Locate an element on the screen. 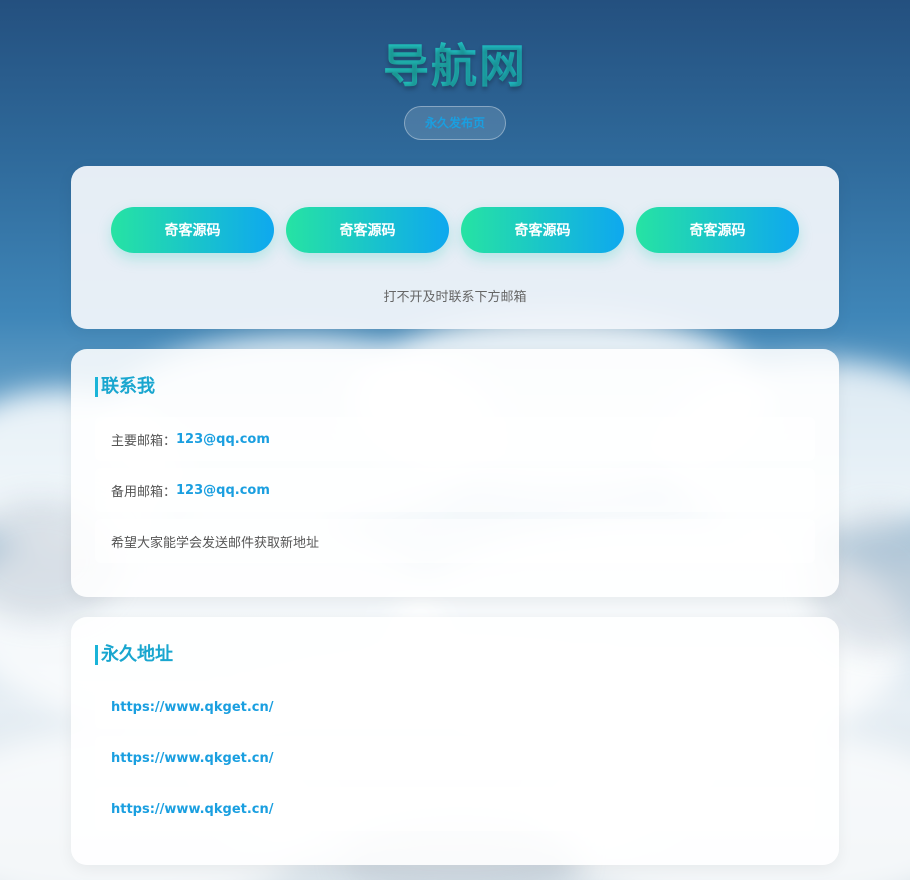  contact-note: 打不开及时联系下方邮箱 is located at coordinates (455, 297).